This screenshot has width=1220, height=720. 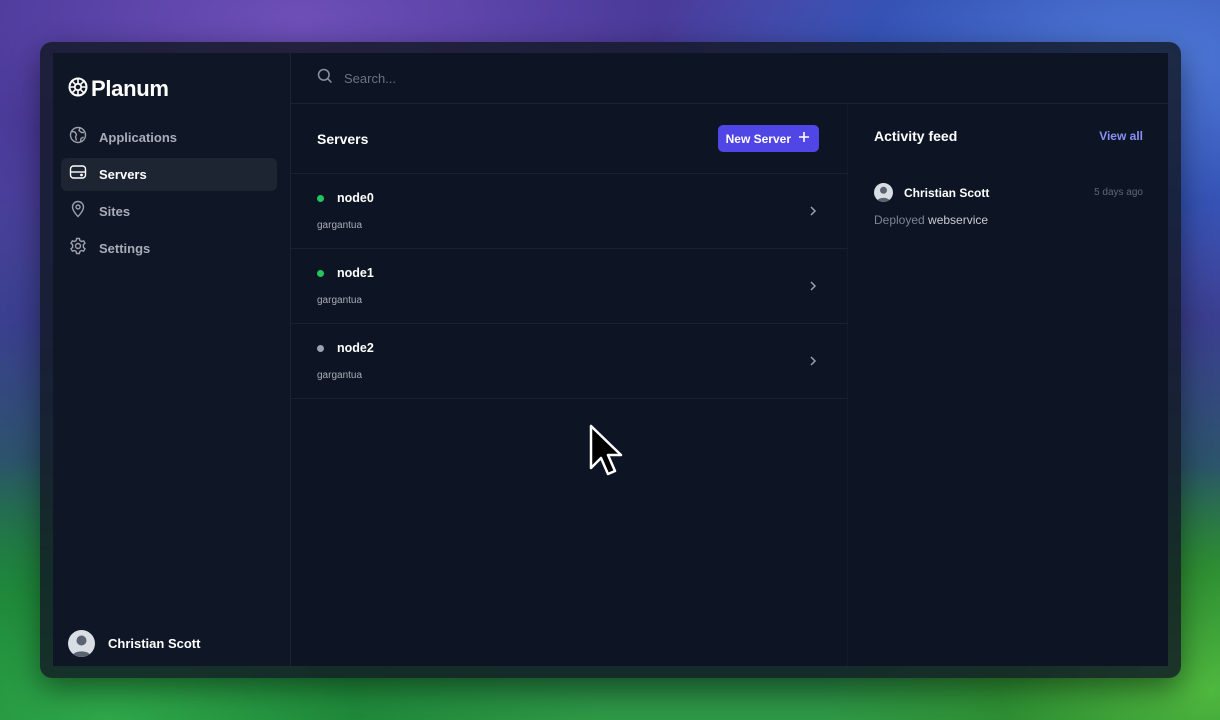 What do you see at coordinates (78, 248) in the screenshot?
I see `gear-icon` at bounding box center [78, 248].